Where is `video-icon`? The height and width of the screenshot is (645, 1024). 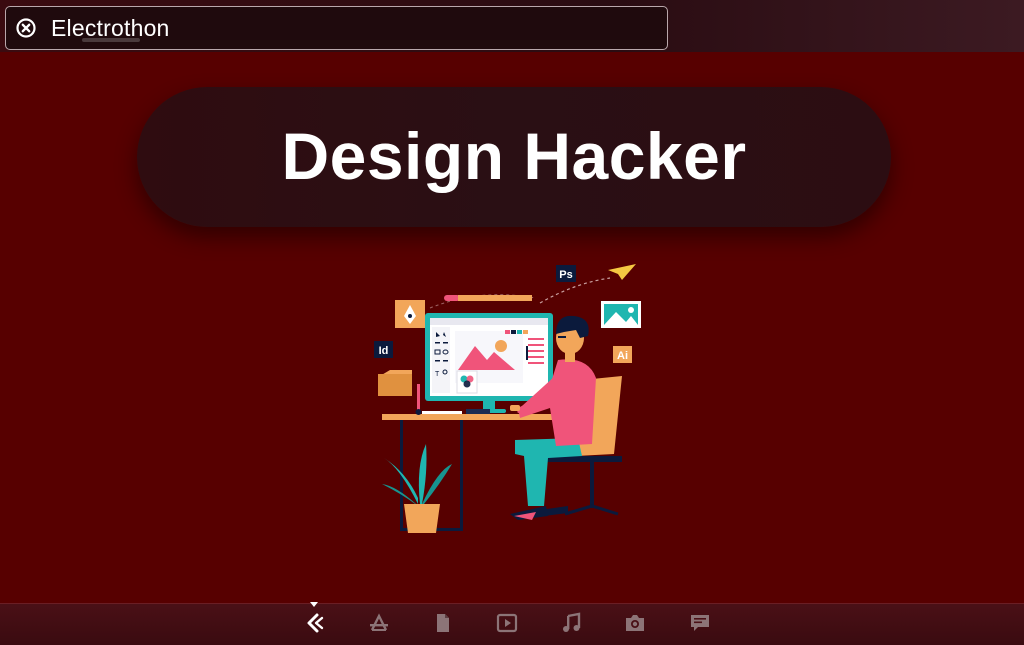 video-icon is located at coordinates (507, 623).